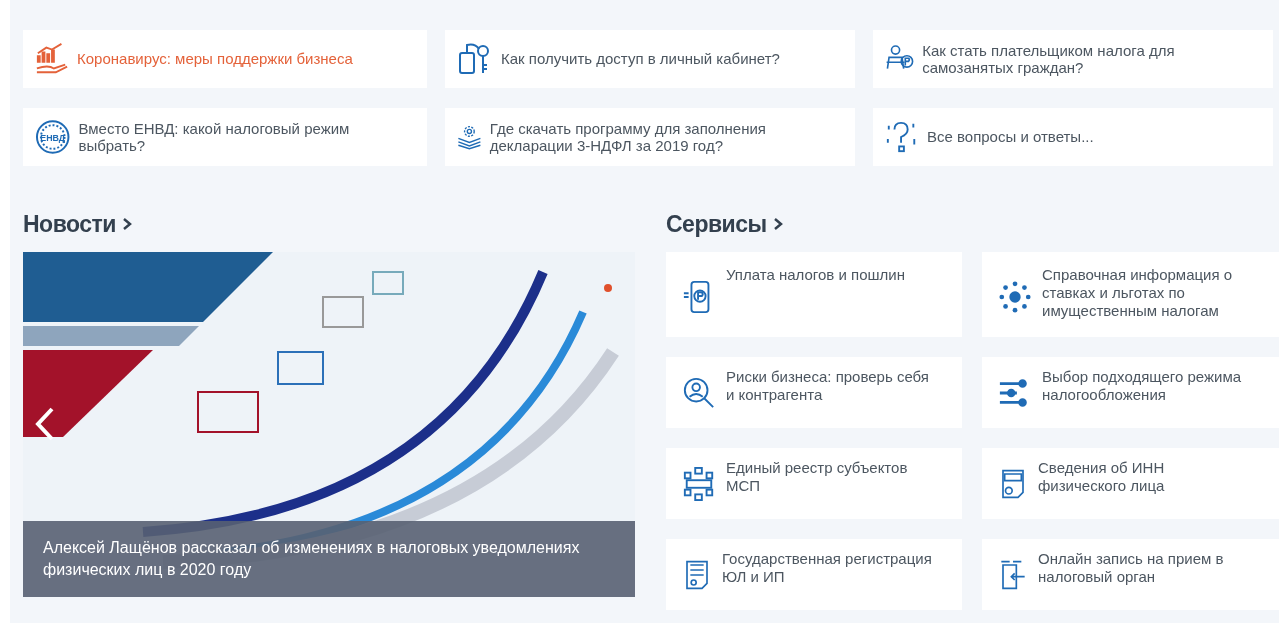 The image size is (1279, 623). Describe the element at coordinates (329, 224) in the screenshot. I see `news-heading-link: Новости` at that location.